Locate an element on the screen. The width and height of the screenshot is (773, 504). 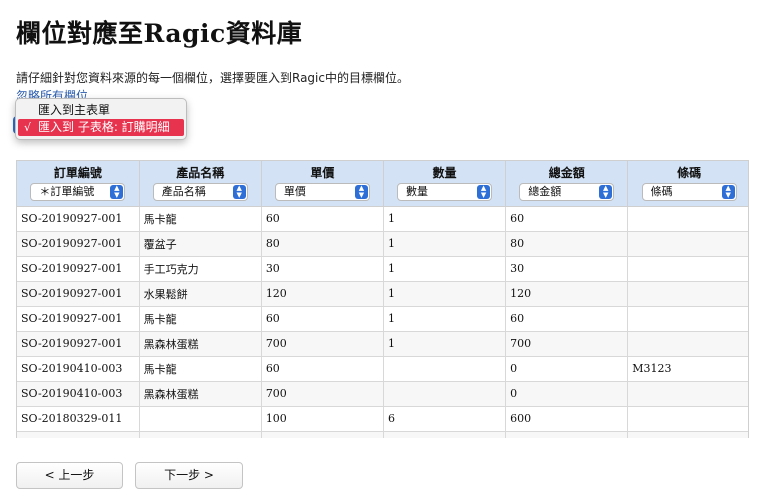
column-header: 數量數量 ▲ ▼ is located at coordinates (445, 184).